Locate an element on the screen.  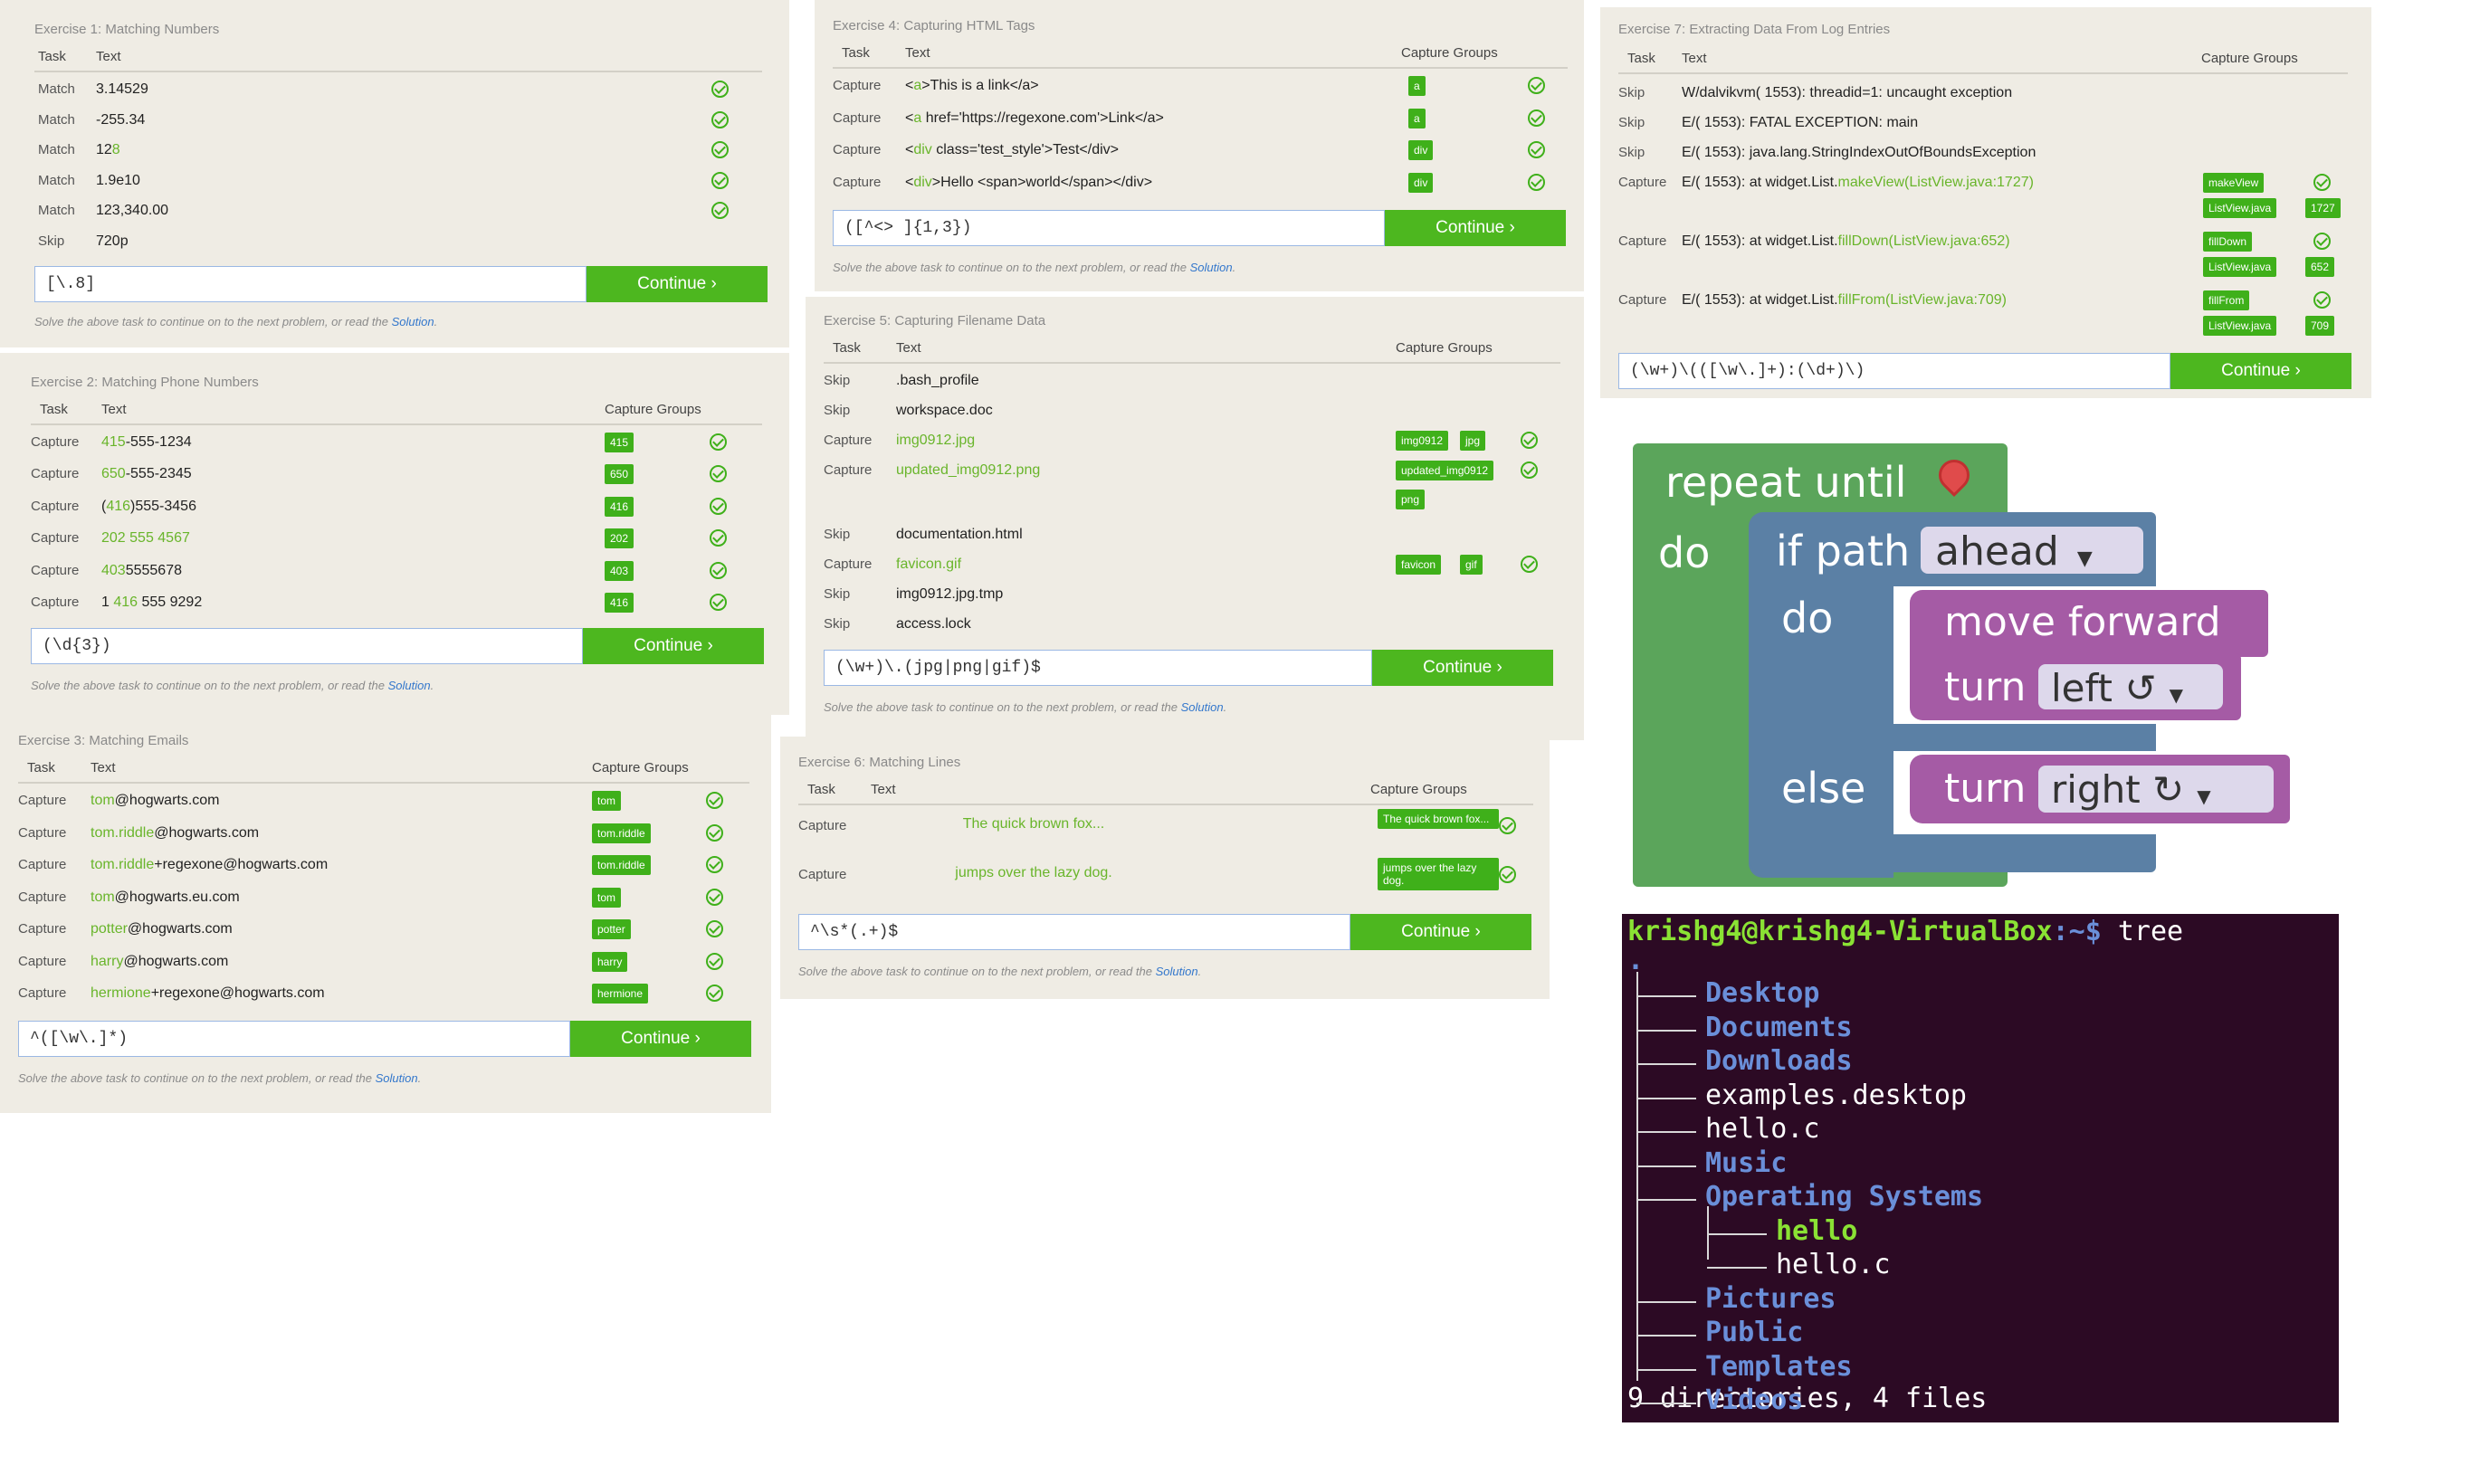
text-pre: access.lock is located at coordinates (933, 624).